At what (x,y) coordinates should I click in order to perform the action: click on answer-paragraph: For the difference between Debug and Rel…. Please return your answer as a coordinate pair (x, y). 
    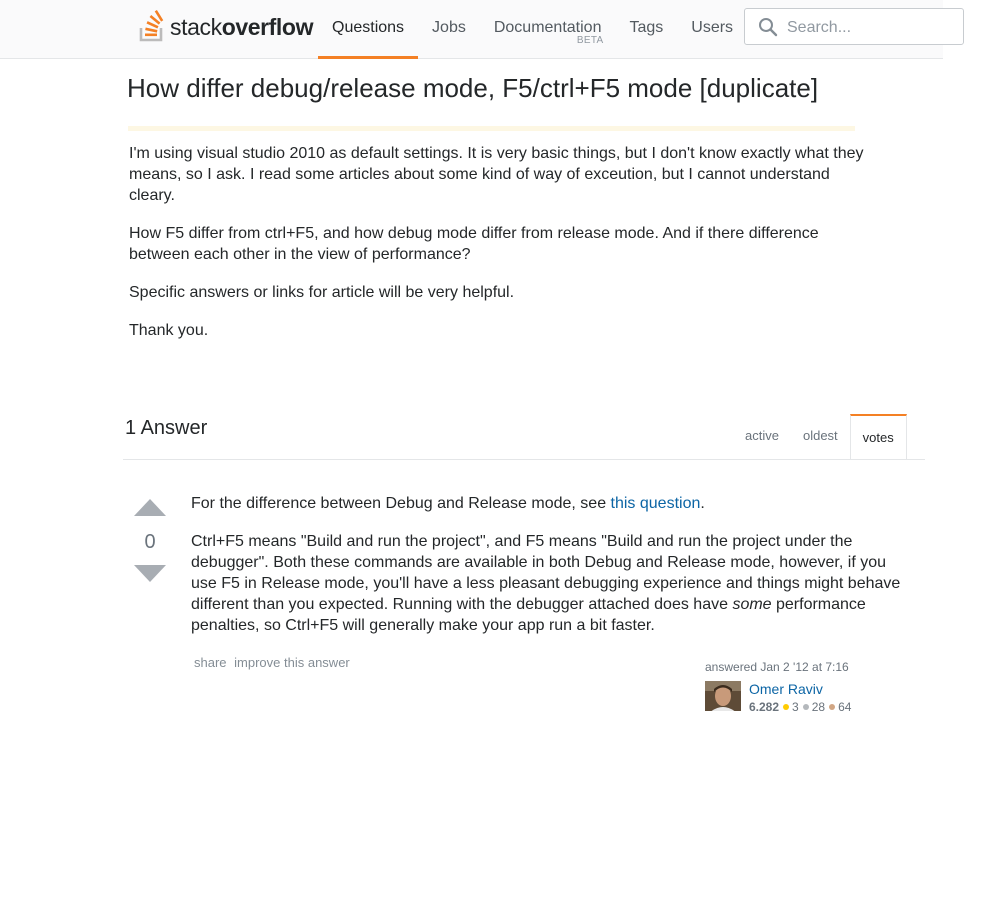
    Looking at the image, I should click on (448, 503).